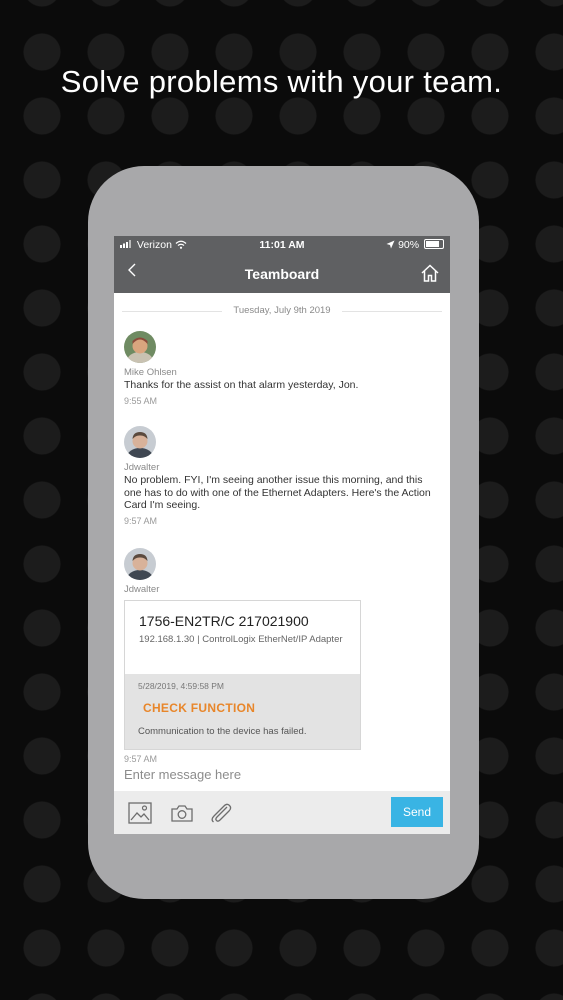 The height and width of the screenshot is (1000, 563). What do you see at coordinates (390, 244) in the screenshot?
I see `location-icon` at bounding box center [390, 244].